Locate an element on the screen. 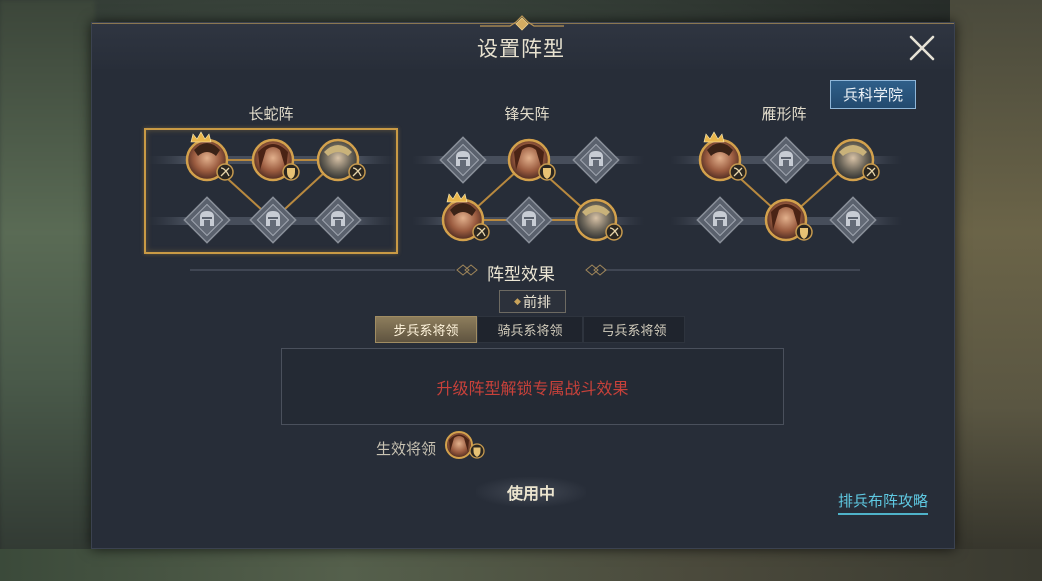 This screenshot has height=581, width=1042. close-icon is located at coordinates (922, 48).